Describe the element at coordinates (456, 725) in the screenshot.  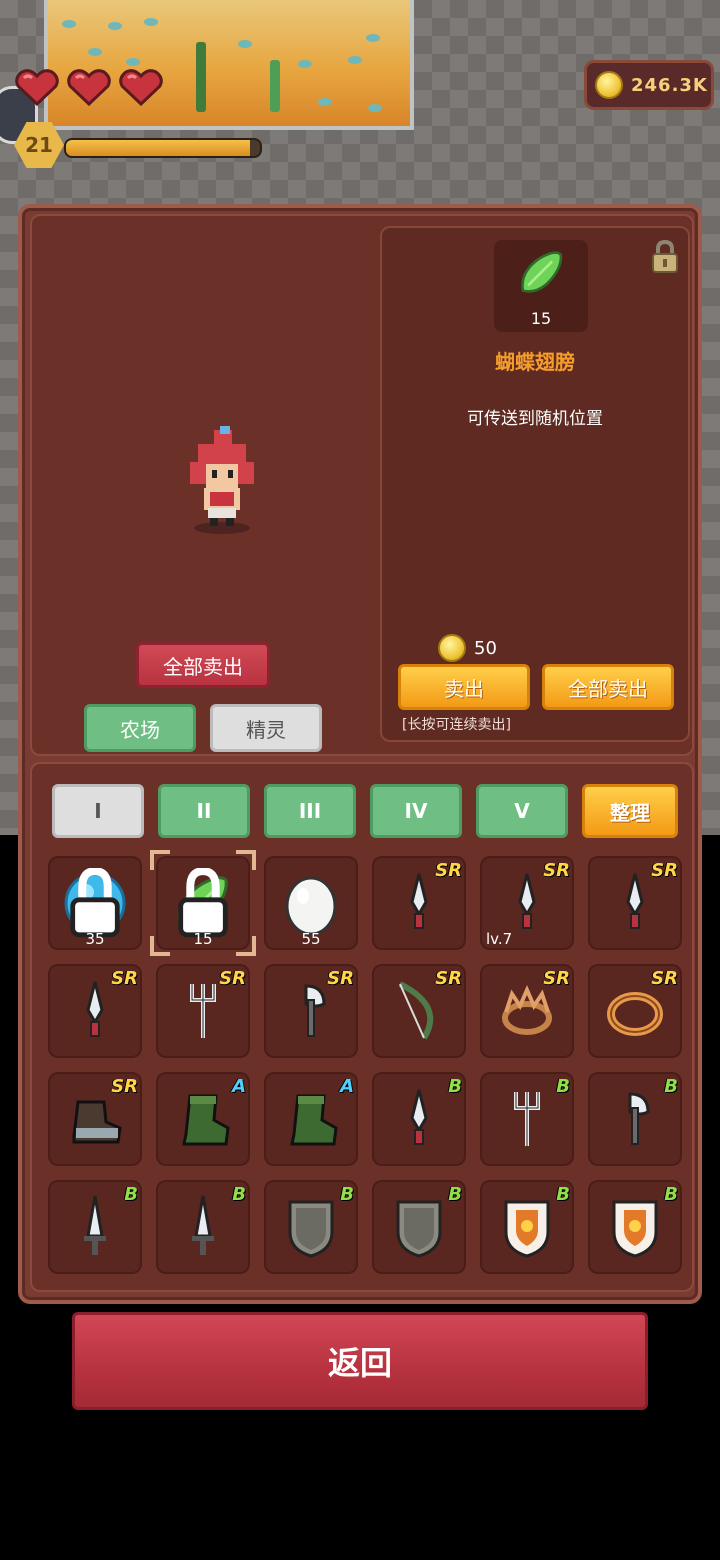
I see `sell-hint: [长按可连续卖出]` at that location.